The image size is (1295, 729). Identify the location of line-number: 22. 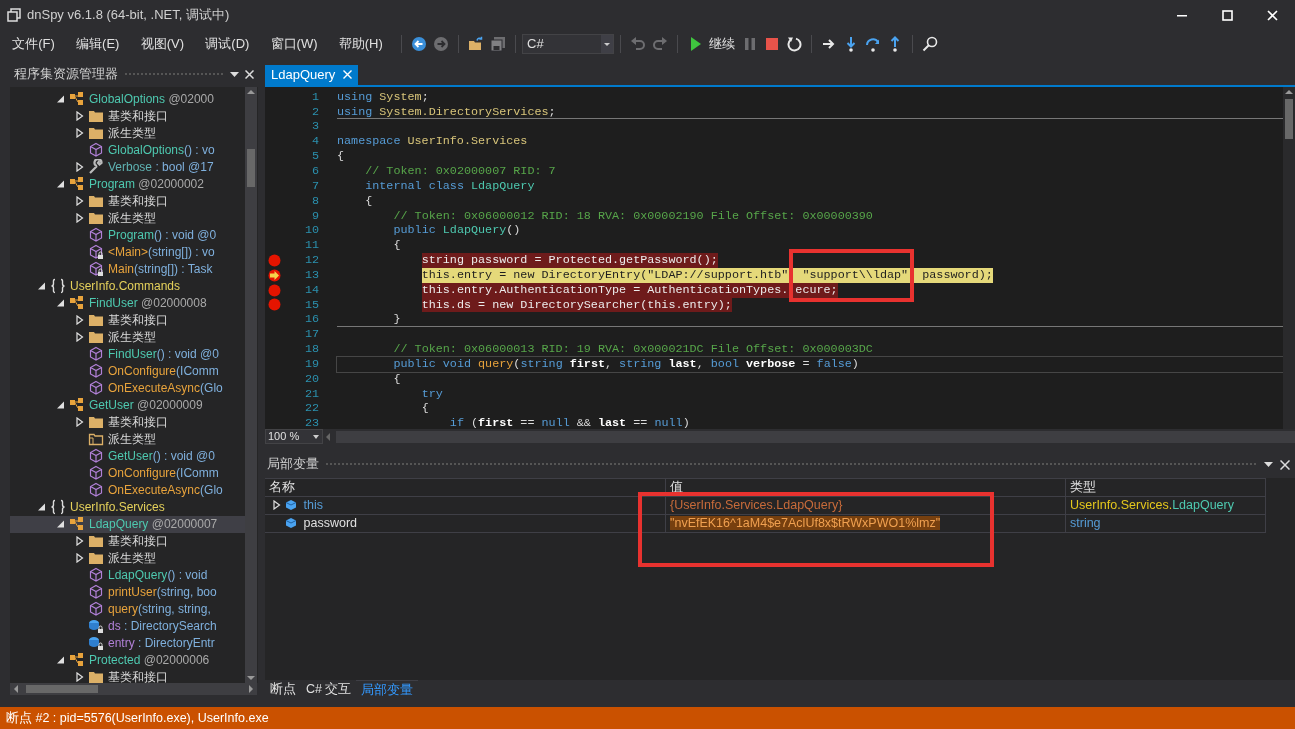
(311, 409).